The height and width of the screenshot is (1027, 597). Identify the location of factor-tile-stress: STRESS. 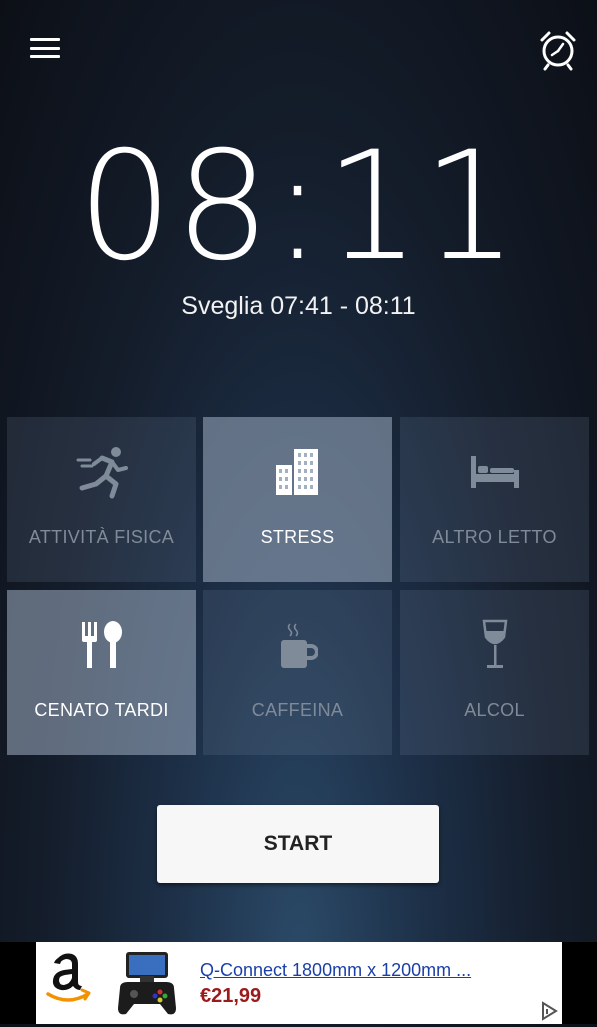
(297, 499).